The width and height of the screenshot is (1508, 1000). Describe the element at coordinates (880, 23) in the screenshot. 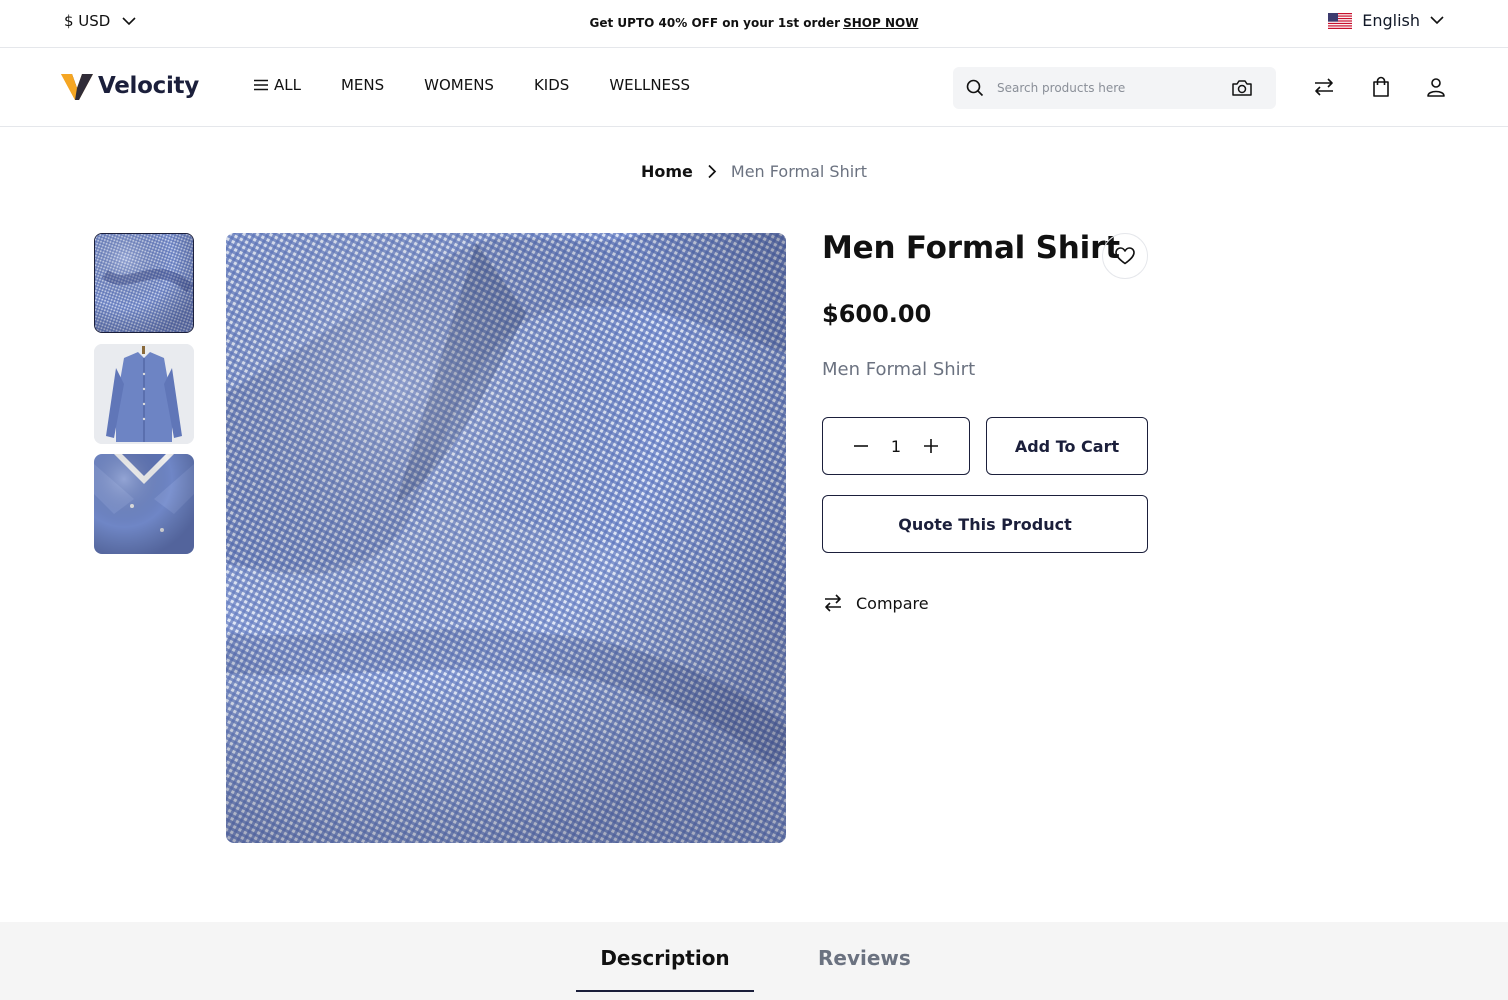

I see `shop-now-link: SHOP NOW` at that location.